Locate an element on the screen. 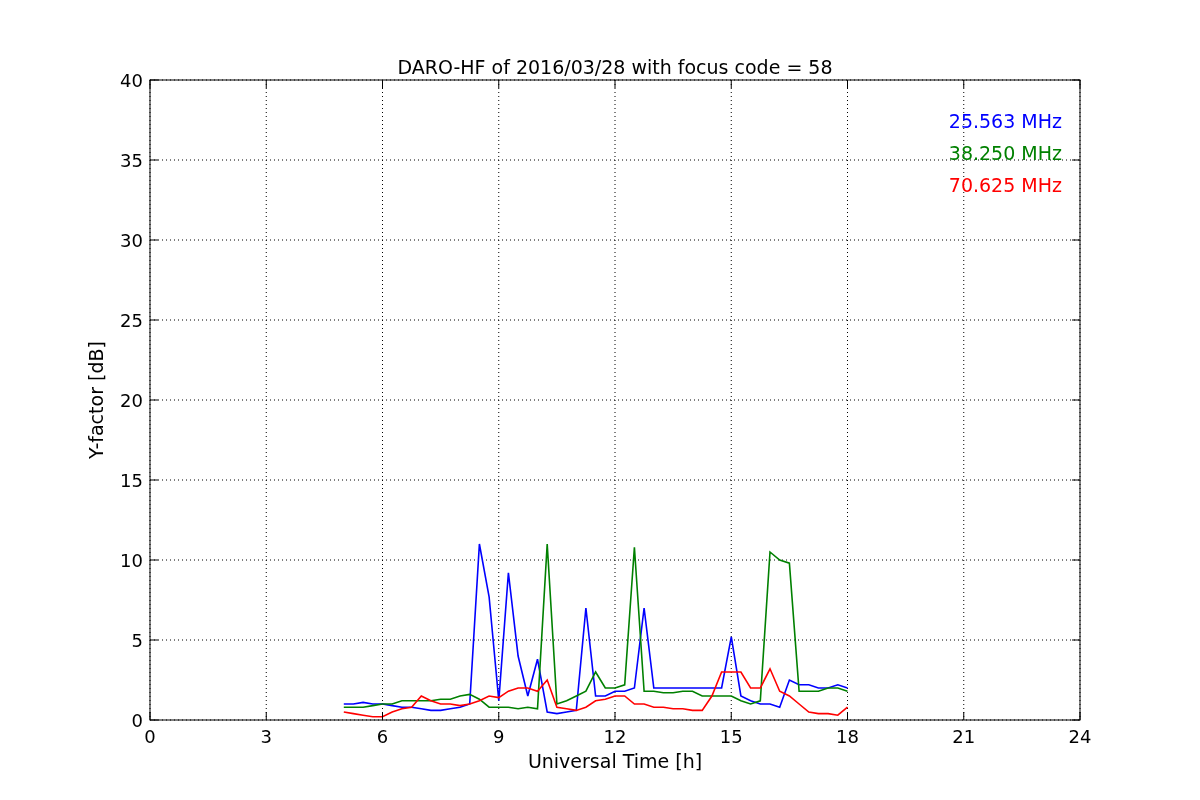  legend-label: 25.563 MHz is located at coordinates (1005, 121).